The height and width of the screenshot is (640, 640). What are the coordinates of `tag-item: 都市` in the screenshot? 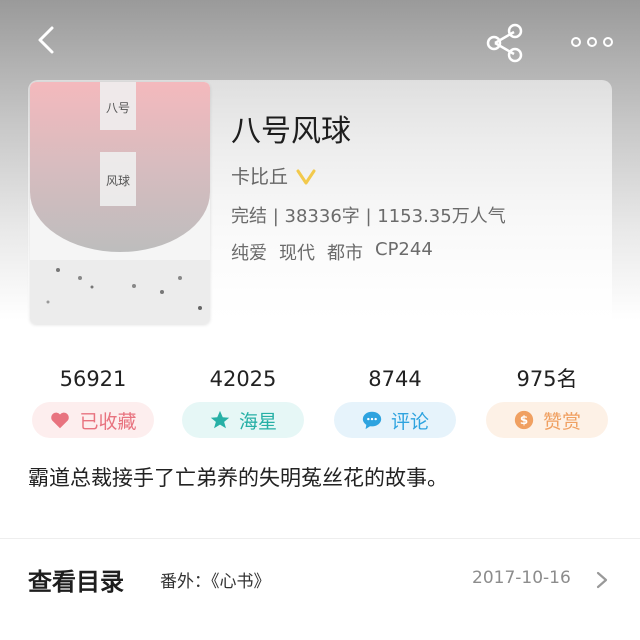 It's located at (345, 252).